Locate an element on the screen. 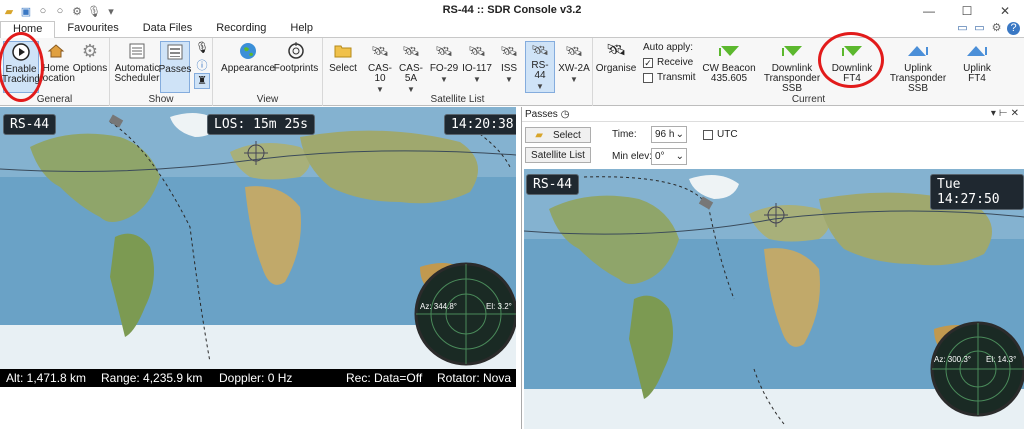  dropdown-icon: ▾ is located at coordinates (111, 11).